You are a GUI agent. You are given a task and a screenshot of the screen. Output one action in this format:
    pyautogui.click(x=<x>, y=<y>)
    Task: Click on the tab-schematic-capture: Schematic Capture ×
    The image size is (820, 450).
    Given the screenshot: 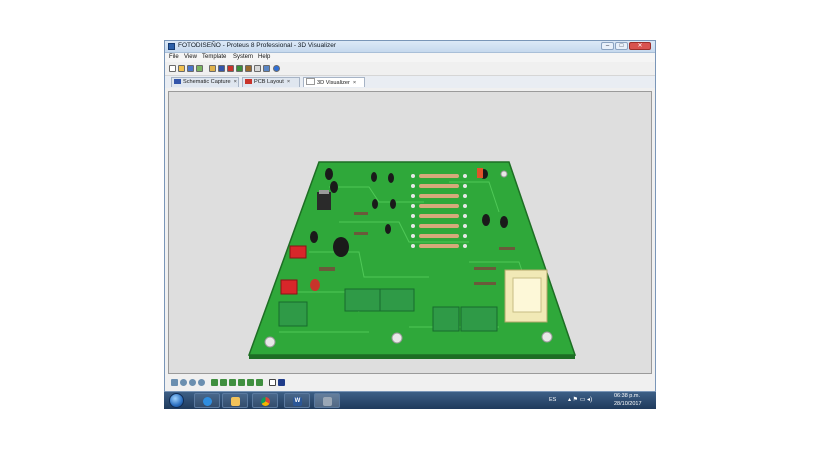 What is the action you would take?
    pyautogui.click(x=205, y=82)
    